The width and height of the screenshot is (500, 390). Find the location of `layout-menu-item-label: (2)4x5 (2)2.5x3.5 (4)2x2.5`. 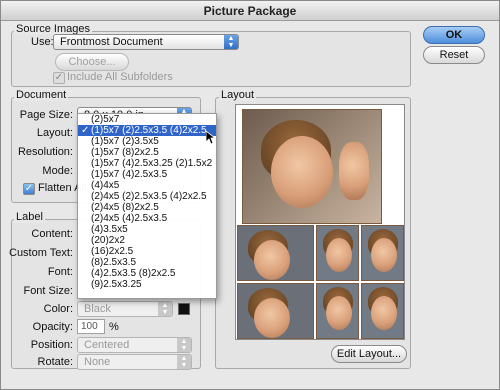

layout-menu-item-label: (2)4x5 (2)2.5x3.5 (4)2x2.5 is located at coordinates (149, 196).